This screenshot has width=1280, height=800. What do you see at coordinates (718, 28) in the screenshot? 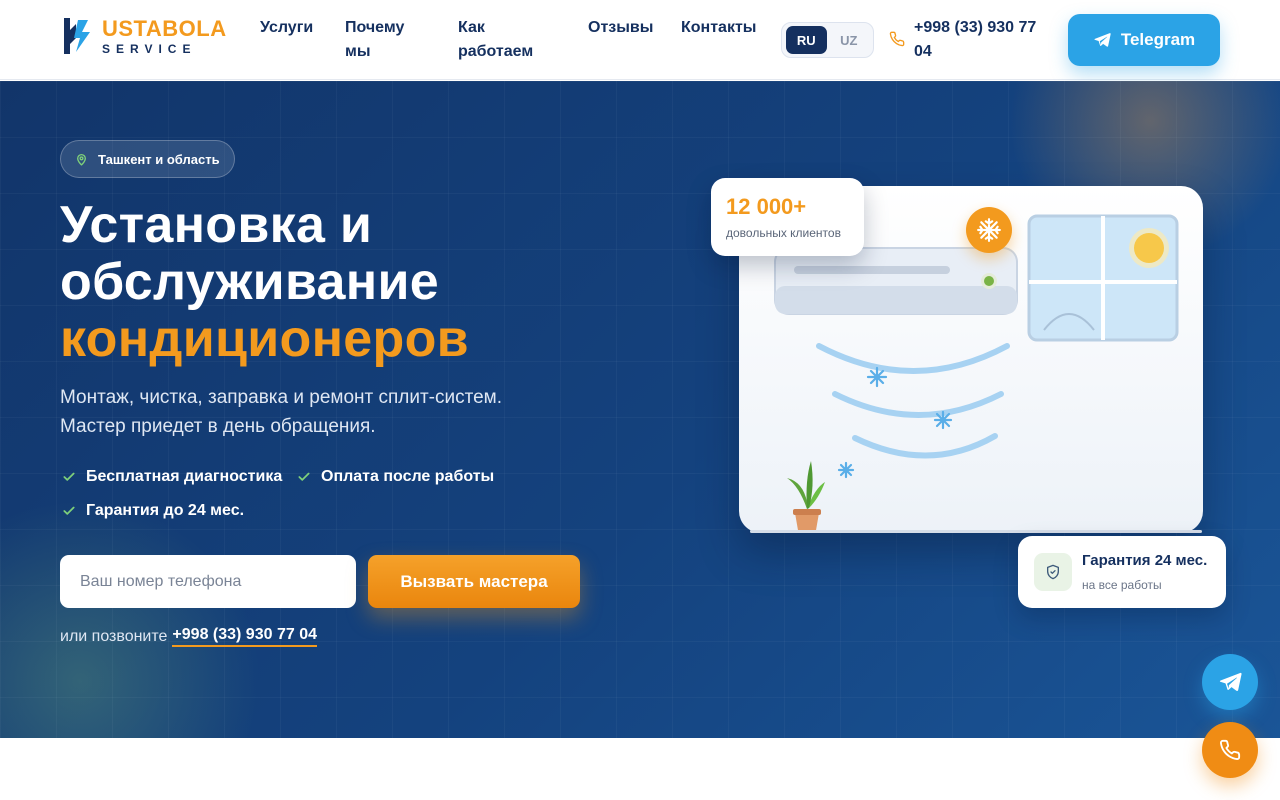
I see `nav-item-contacts: Контакты` at bounding box center [718, 28].